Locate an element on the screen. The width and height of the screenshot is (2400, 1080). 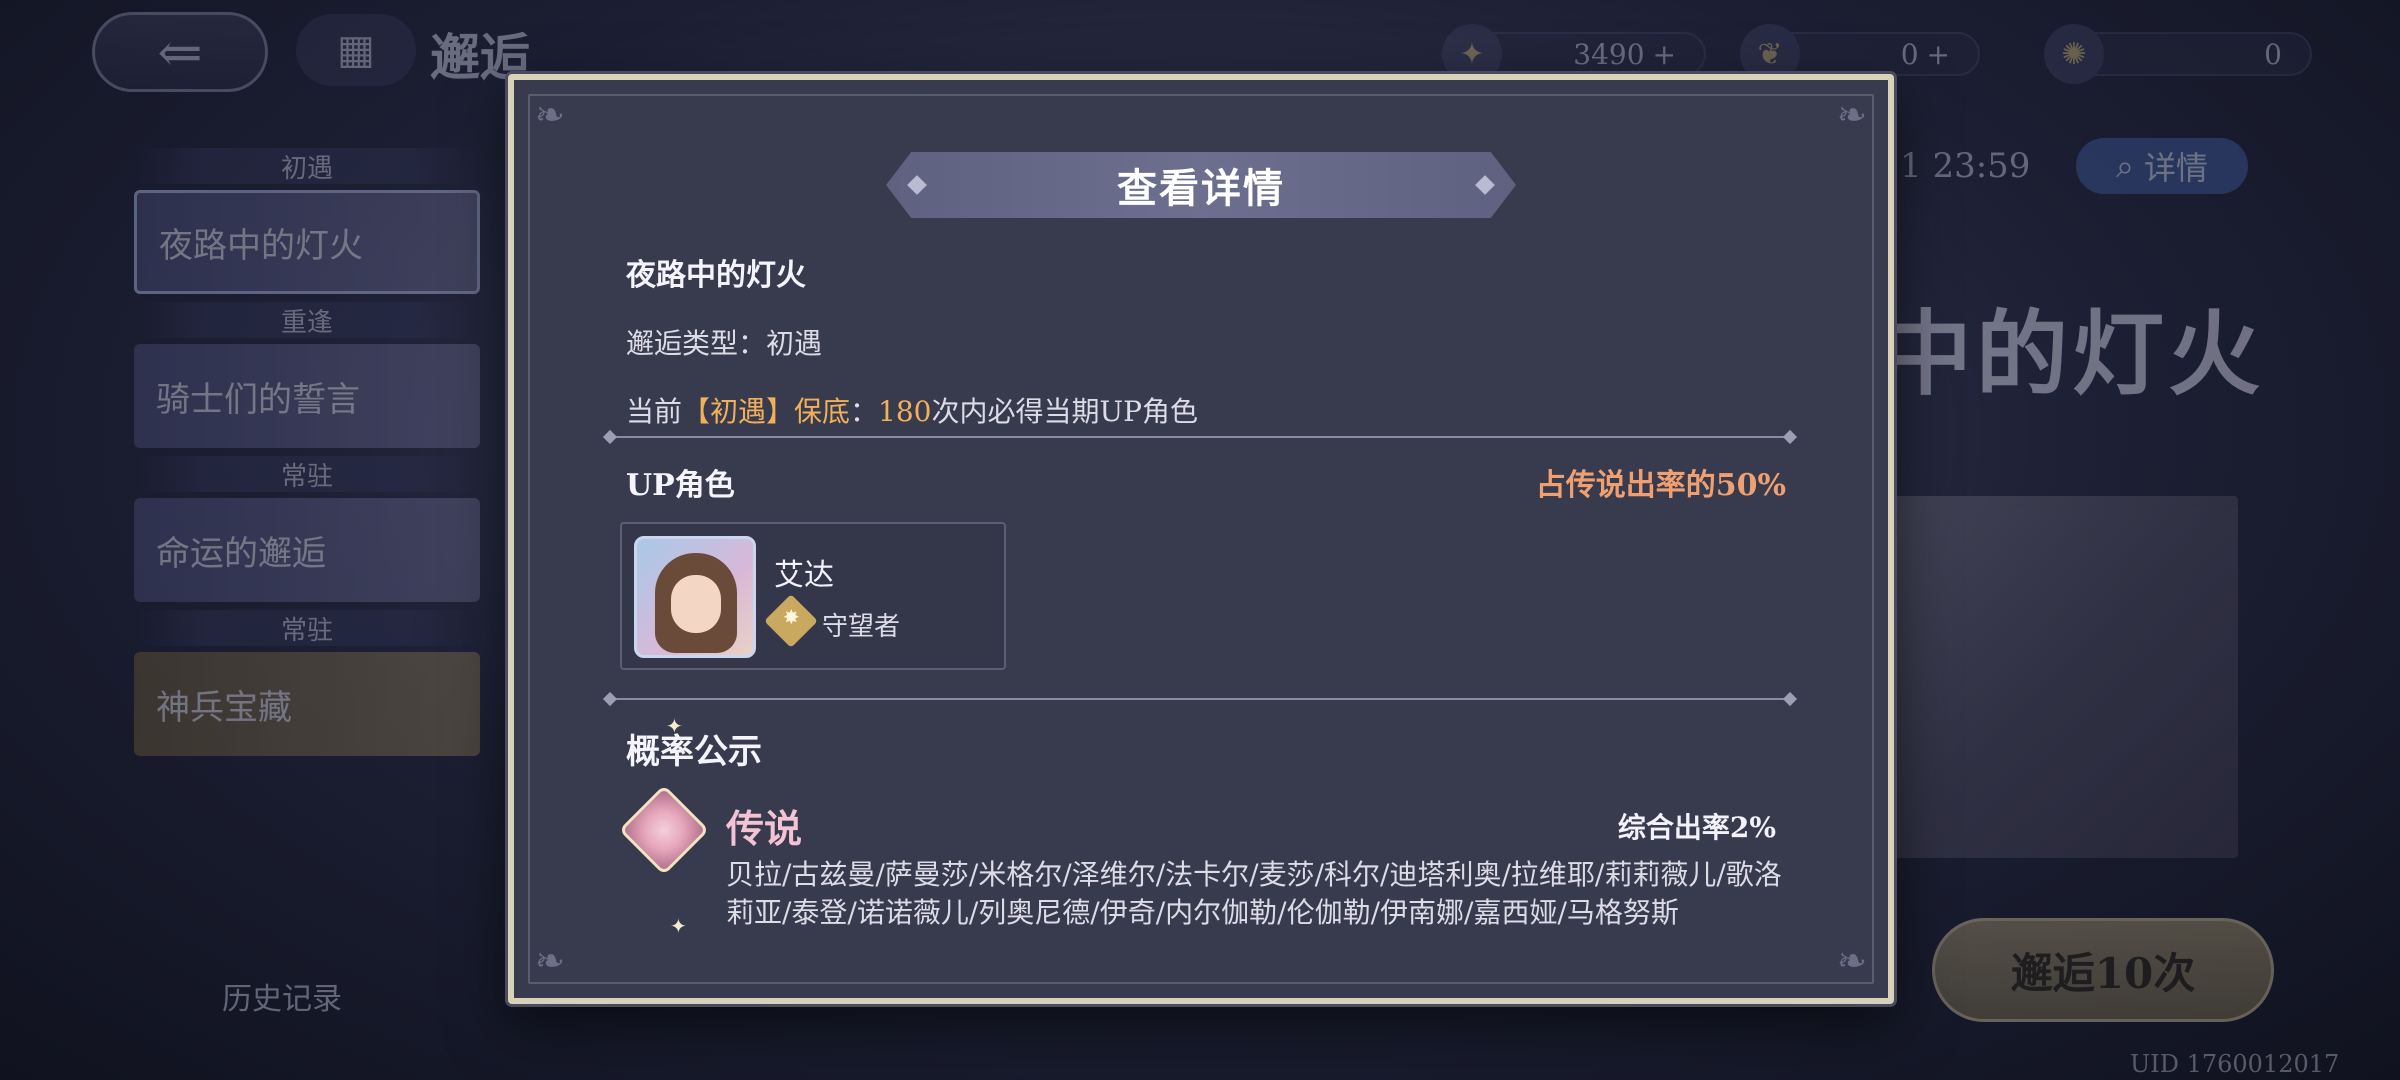
watcher-icon: ✸ is located at coordinates (791, 621).